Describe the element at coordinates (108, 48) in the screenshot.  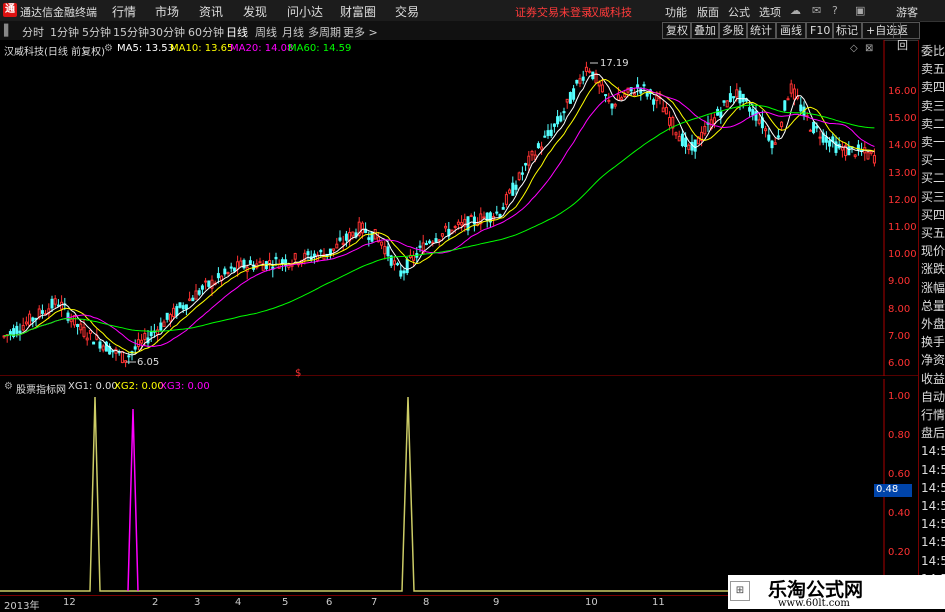
I see `chart-settings-icon: ⚙` at that location.